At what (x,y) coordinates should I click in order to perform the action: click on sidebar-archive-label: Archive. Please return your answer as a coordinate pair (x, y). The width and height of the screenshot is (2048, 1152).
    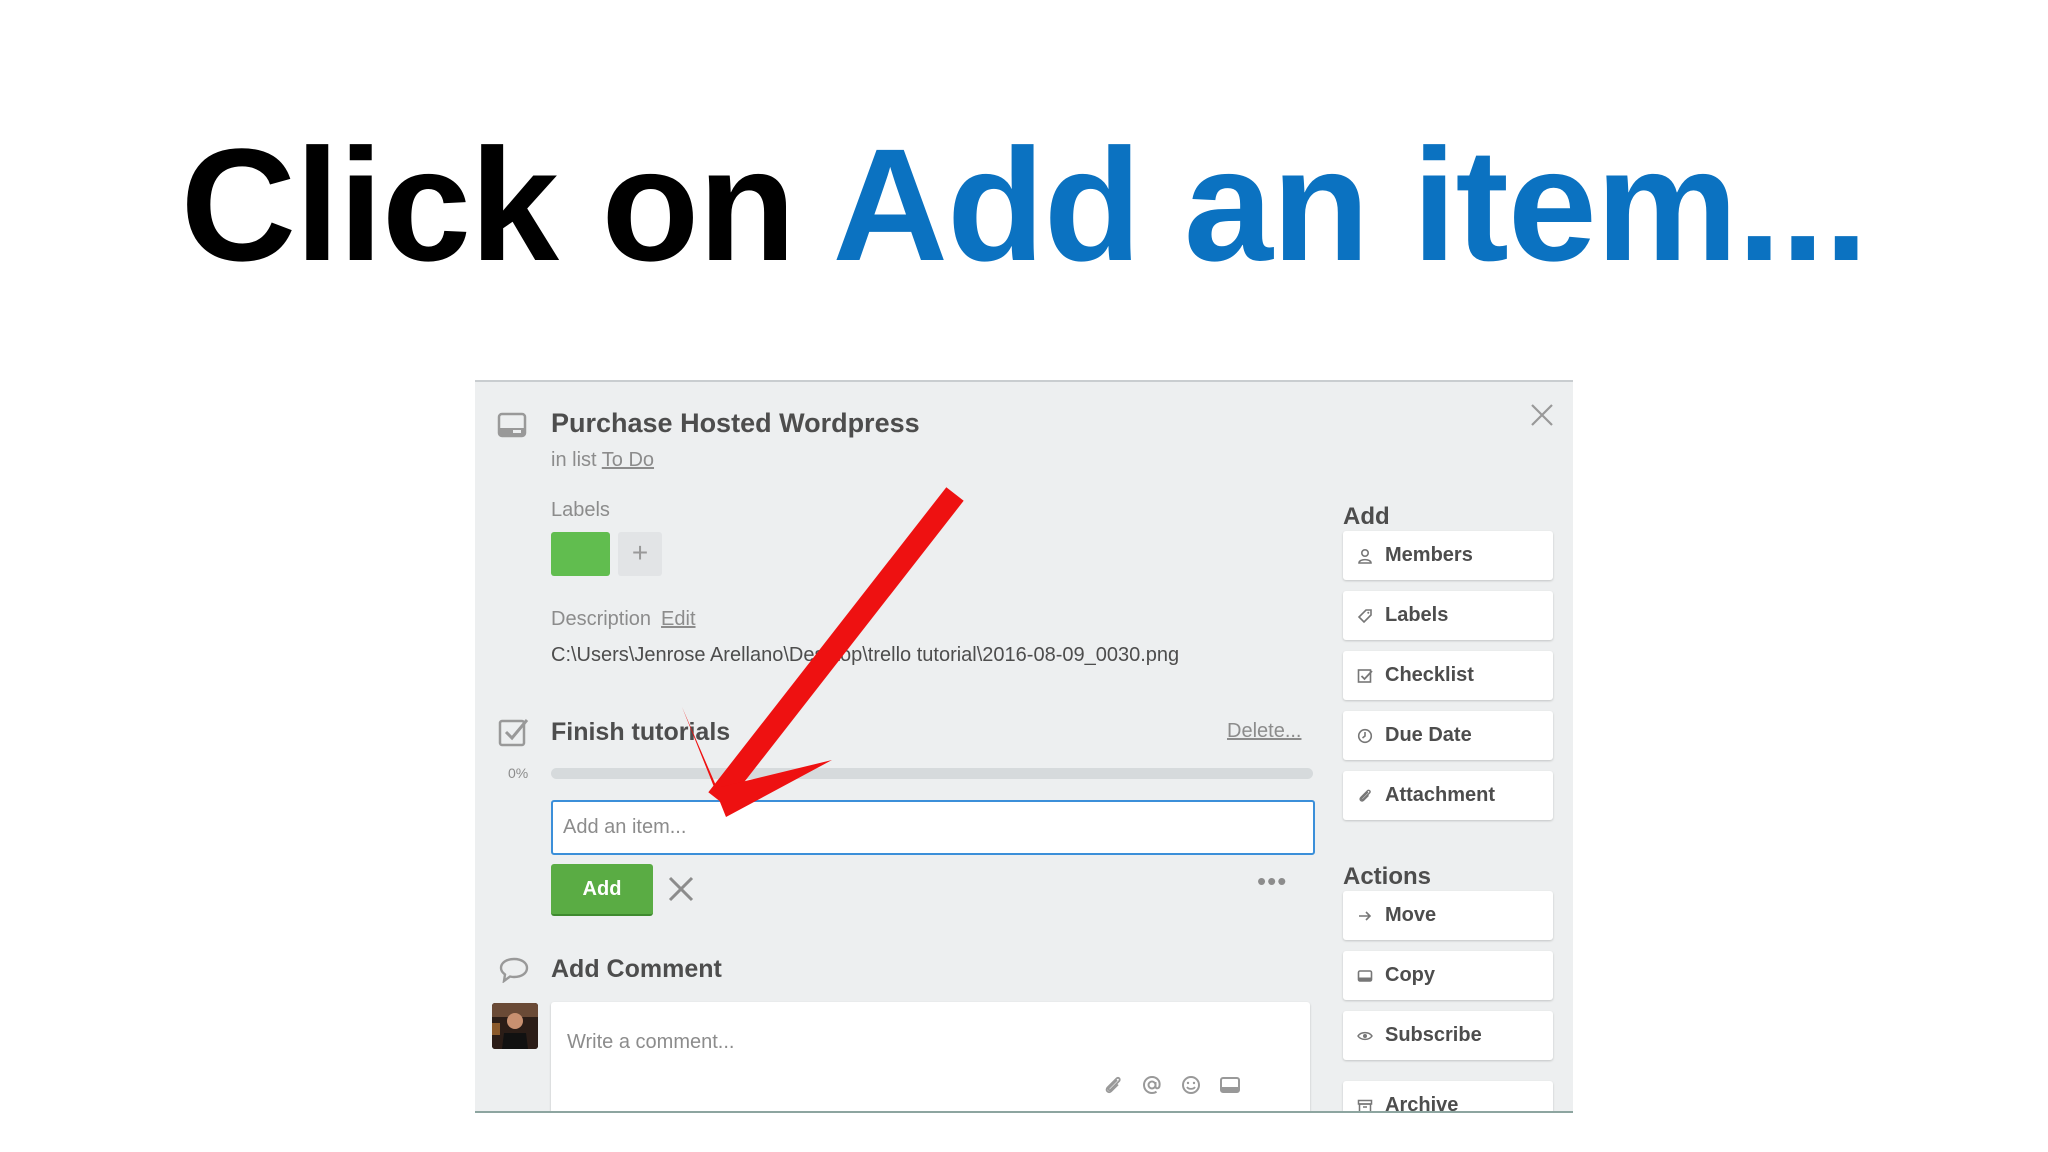
    Looking at the image, I should click on (1422, 1103).